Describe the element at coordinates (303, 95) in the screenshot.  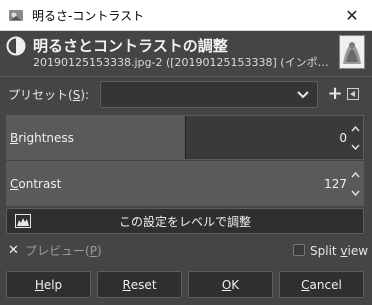
I see `chevron-down-icon` at that location.